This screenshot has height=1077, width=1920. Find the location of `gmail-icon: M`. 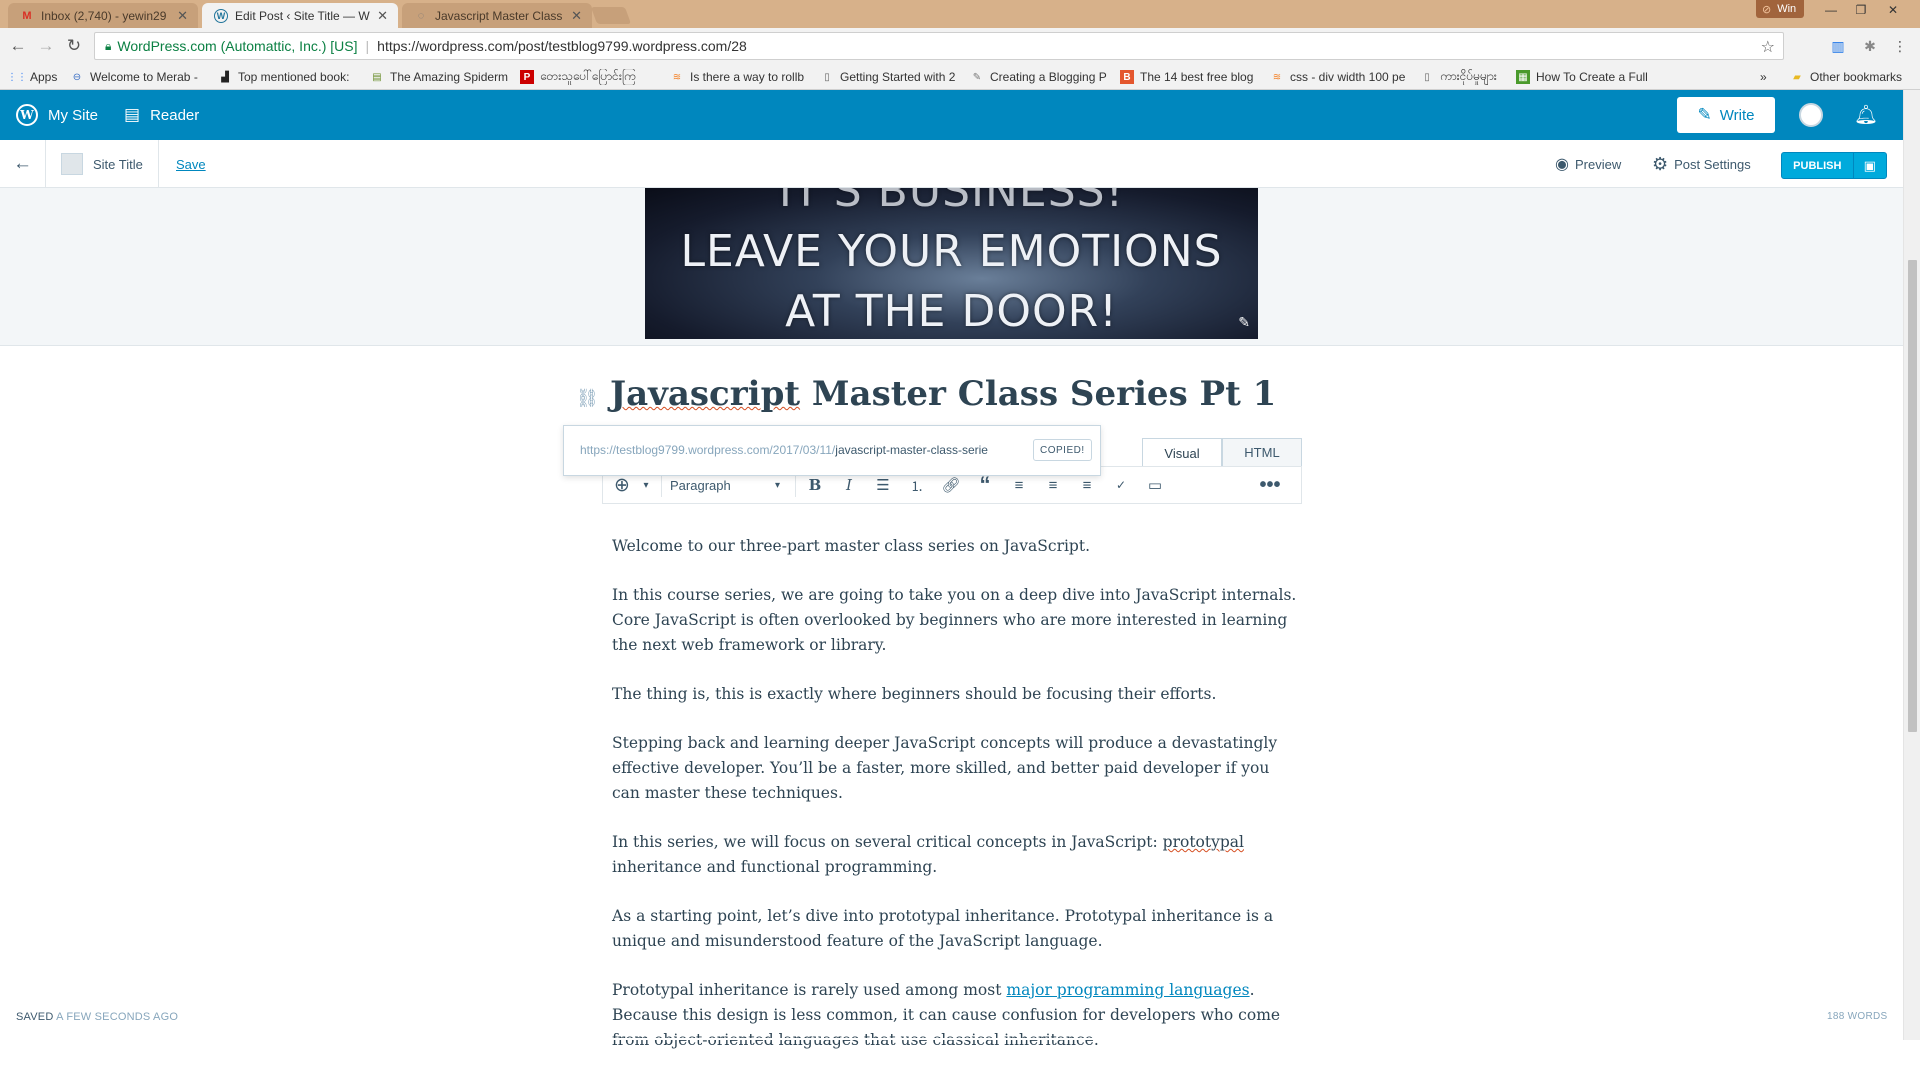

gmail-icon: M is located at coordinates (27, 15).